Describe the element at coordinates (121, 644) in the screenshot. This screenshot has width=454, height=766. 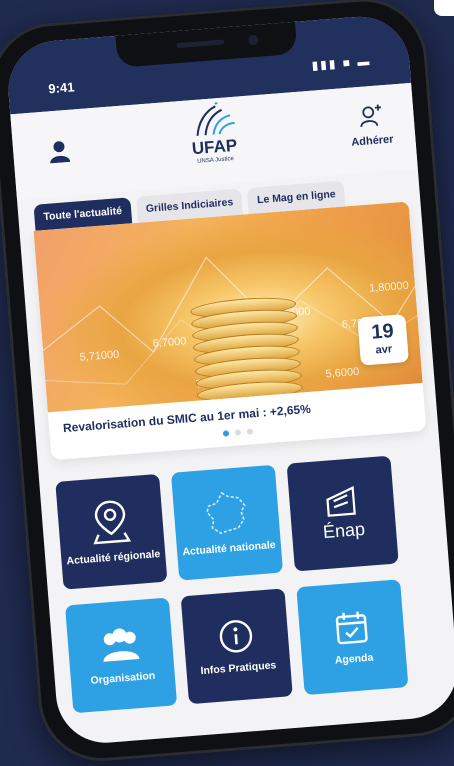
I see `people-icon` at that location.